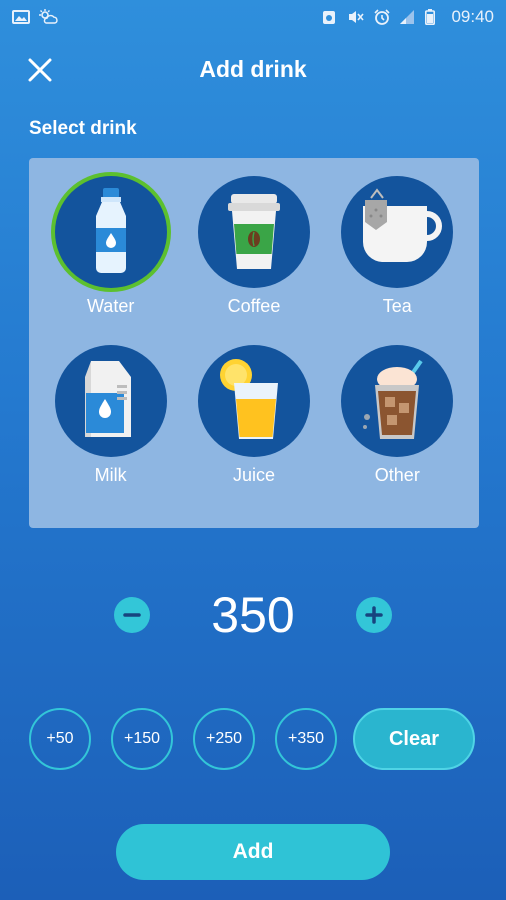 The image size is (506, 900). Describe the element at coordinates (253, 475) in the screenshot. I see `drink-label-juice: Juice` at that location.